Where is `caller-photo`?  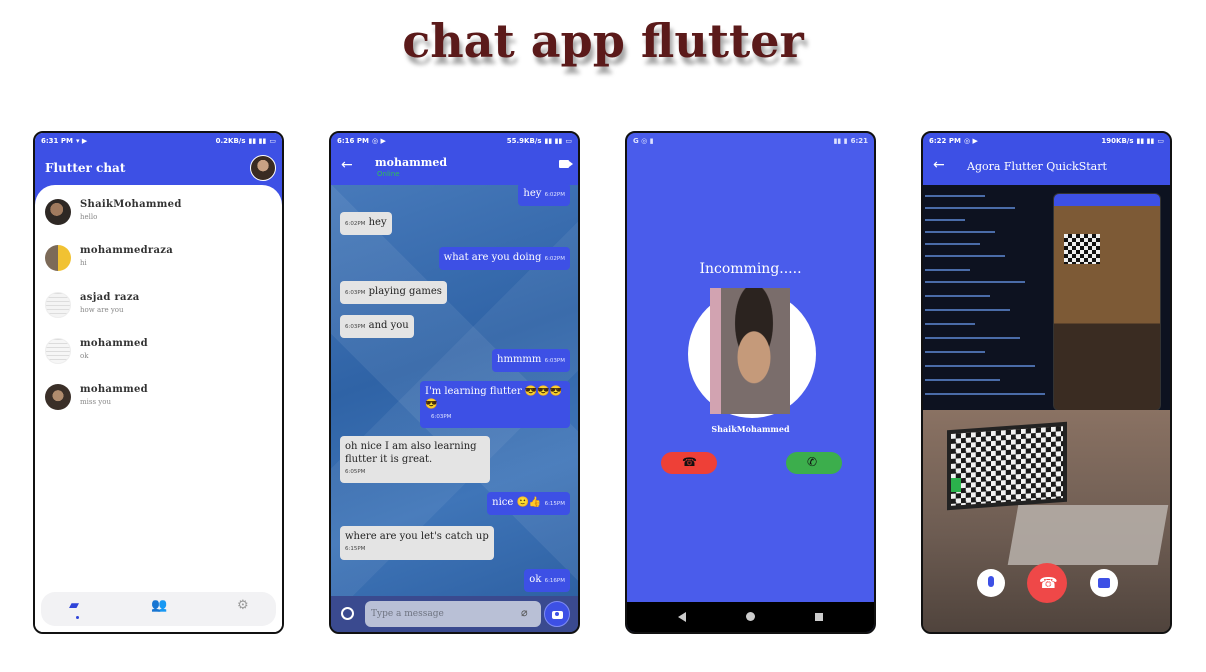 caller-photo is located at coordinates (750, 351).